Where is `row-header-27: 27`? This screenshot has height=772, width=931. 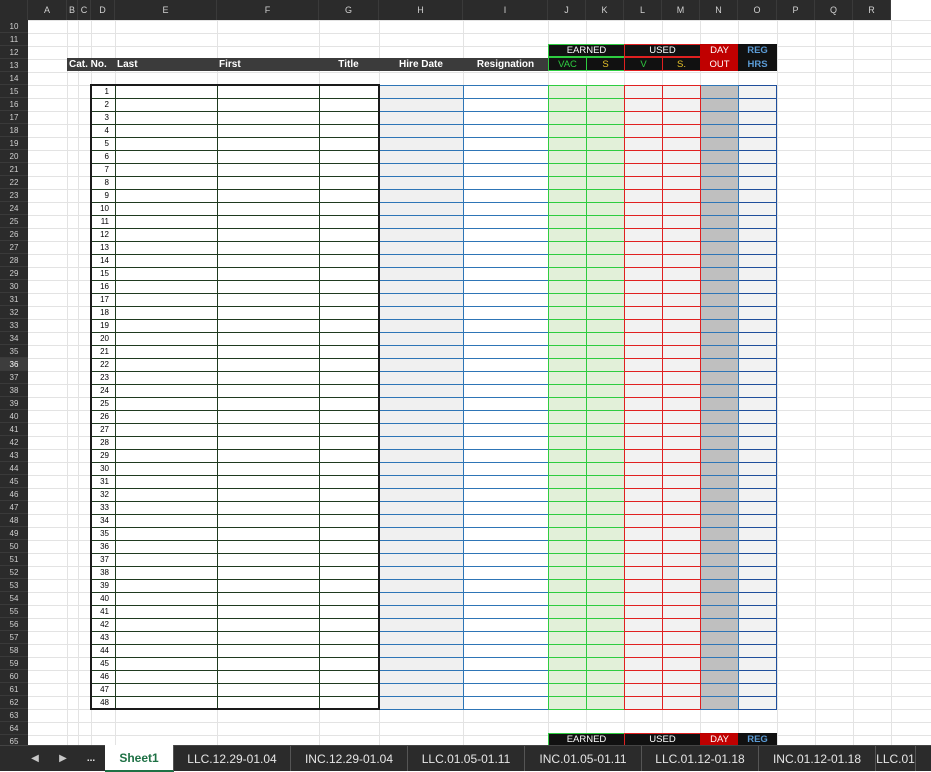 row-header-27: 27 is located at coordinates (14, 247).